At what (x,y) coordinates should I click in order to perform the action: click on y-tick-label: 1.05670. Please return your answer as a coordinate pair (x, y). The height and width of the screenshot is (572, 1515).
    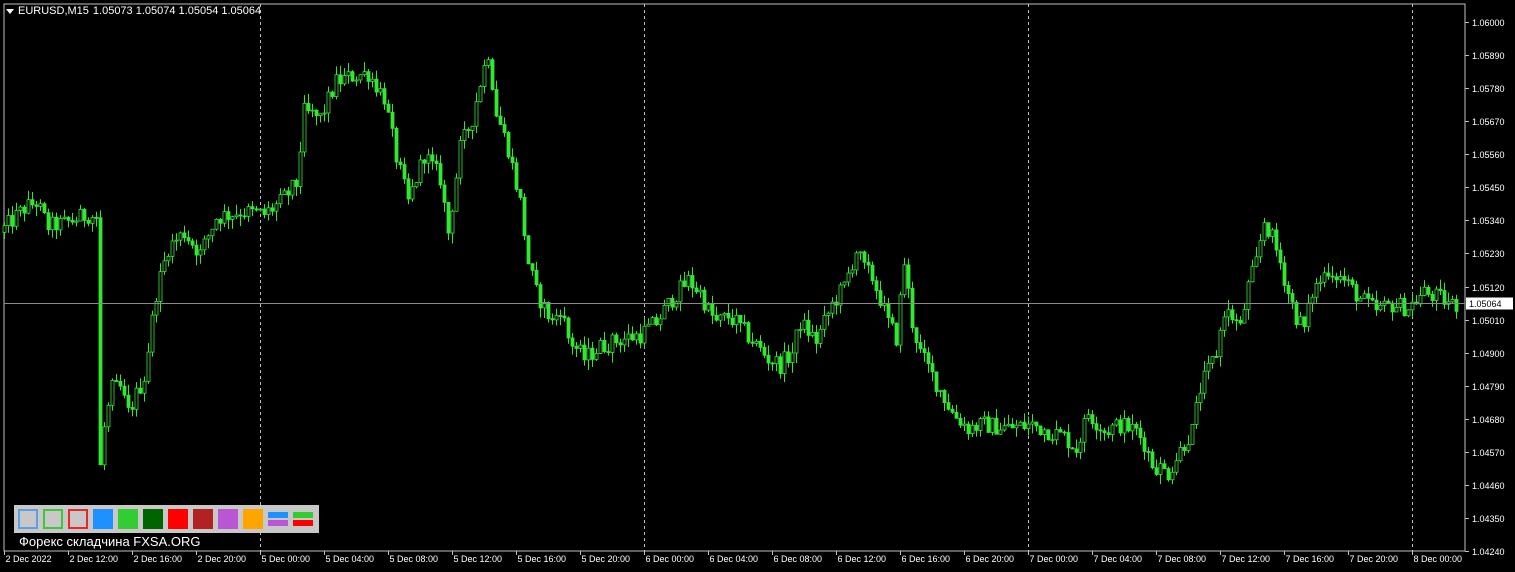
    Looking at the image, I should click on (1488, 122).